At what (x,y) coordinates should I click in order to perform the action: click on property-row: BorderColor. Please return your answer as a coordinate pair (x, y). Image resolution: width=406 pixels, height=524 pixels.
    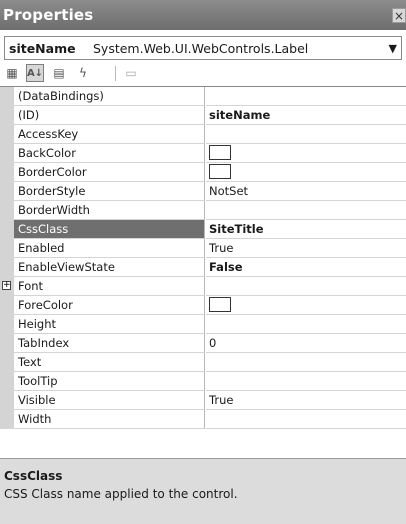
    Looking at the image, I should click on (203, 172).